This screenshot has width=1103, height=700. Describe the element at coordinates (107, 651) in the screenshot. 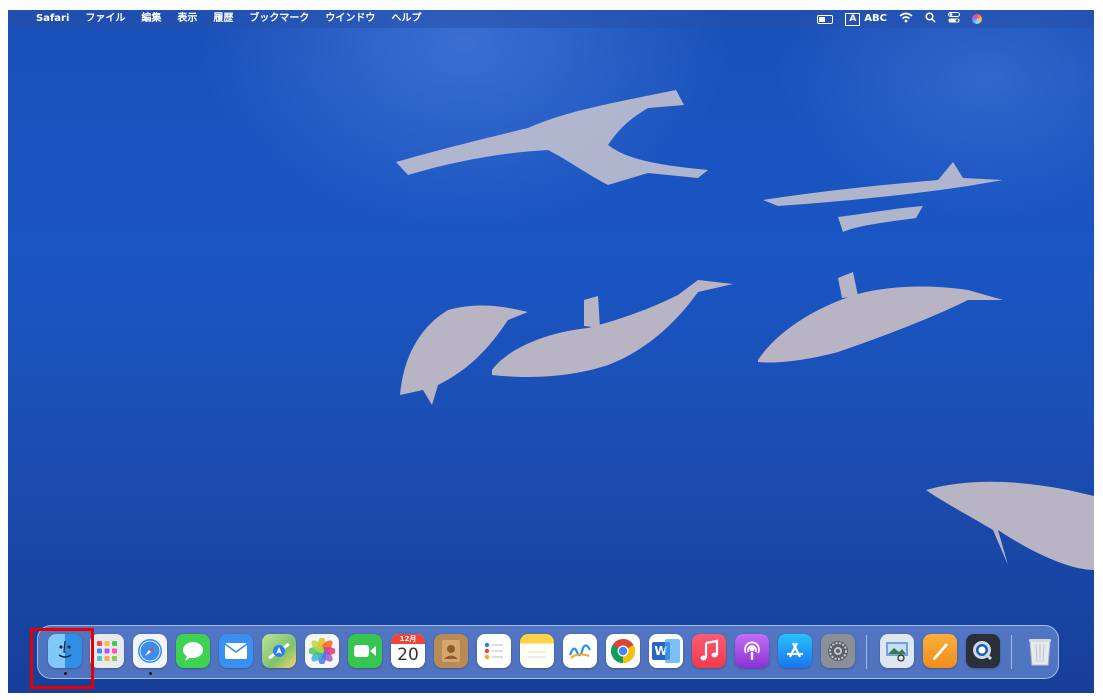

I see `launchpad-icon` at that location.